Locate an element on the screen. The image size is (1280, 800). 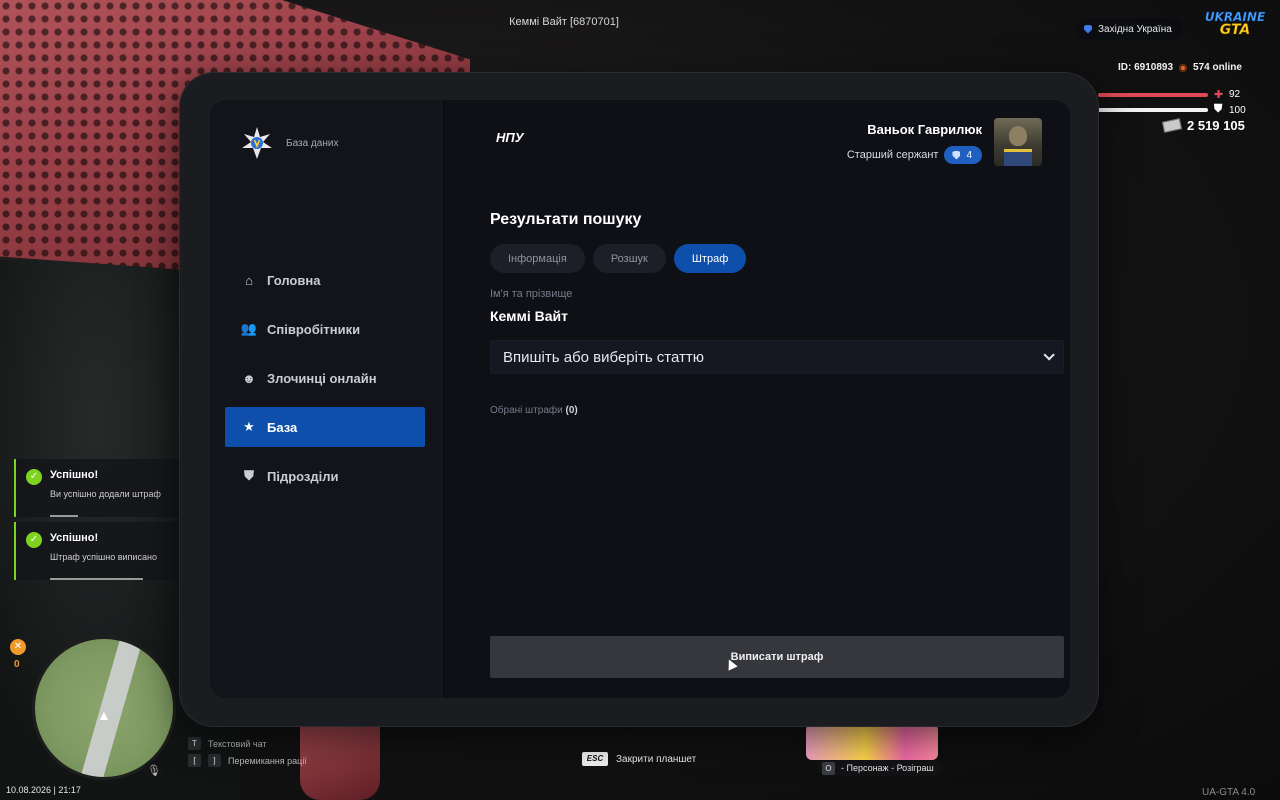
microphone-icon: 🎙 is located at coordinates (154, 771).